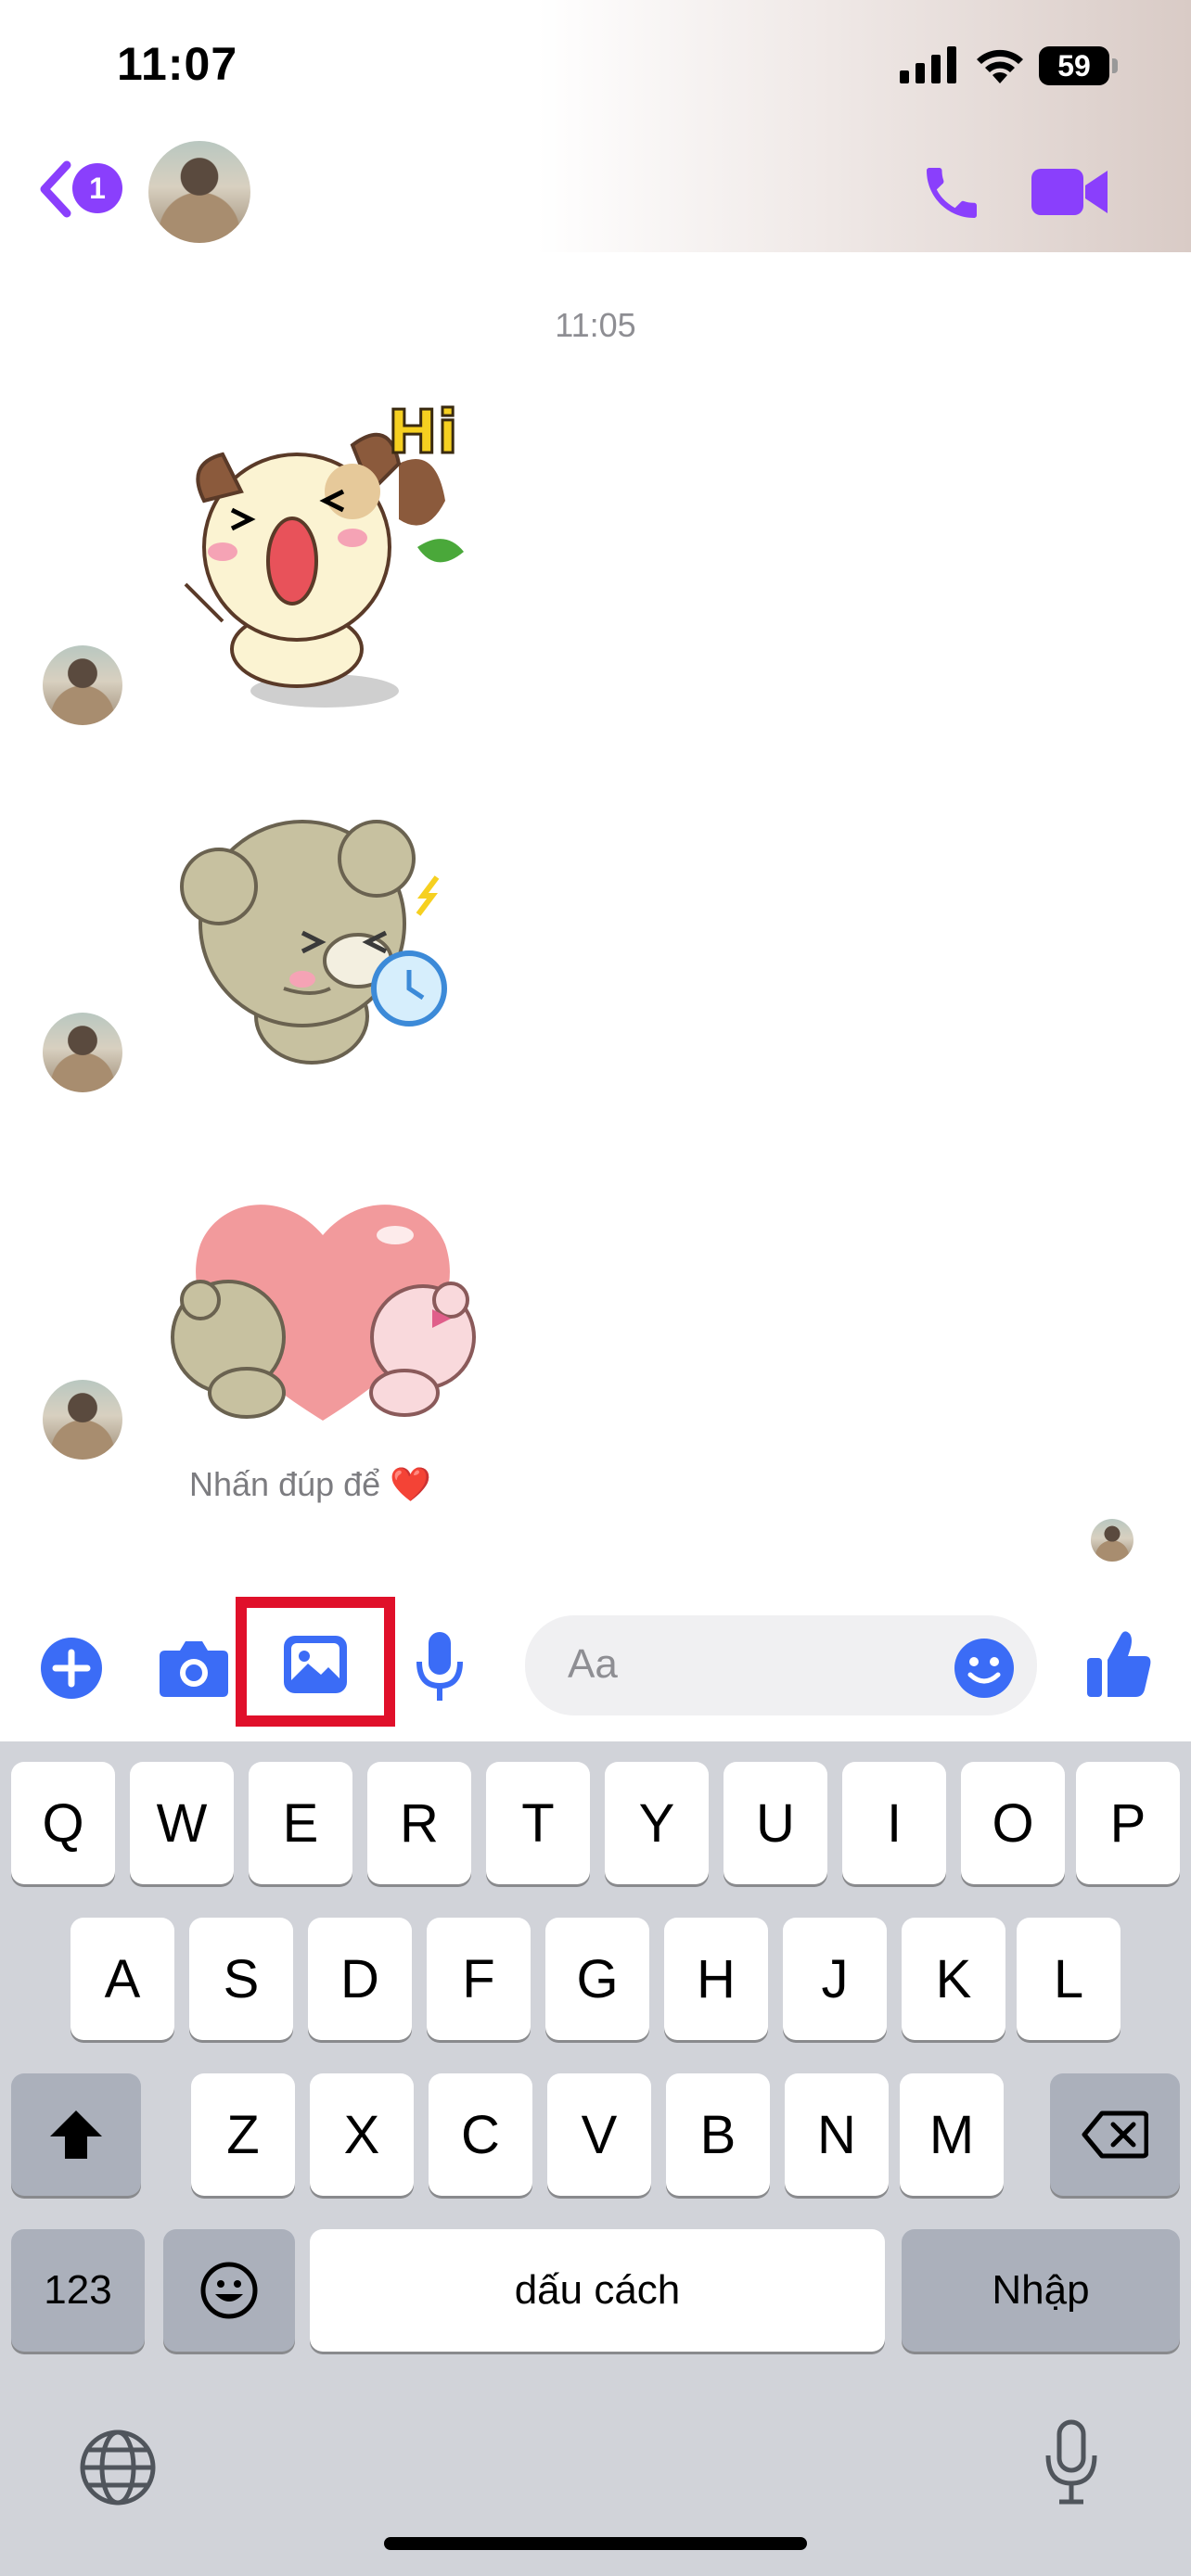 This screenshot has width=1191, height=2576. What do you see at coordinates (595, 2543) in the screenshot?
I see `home-indicator` at bounding box center [595, 2543].